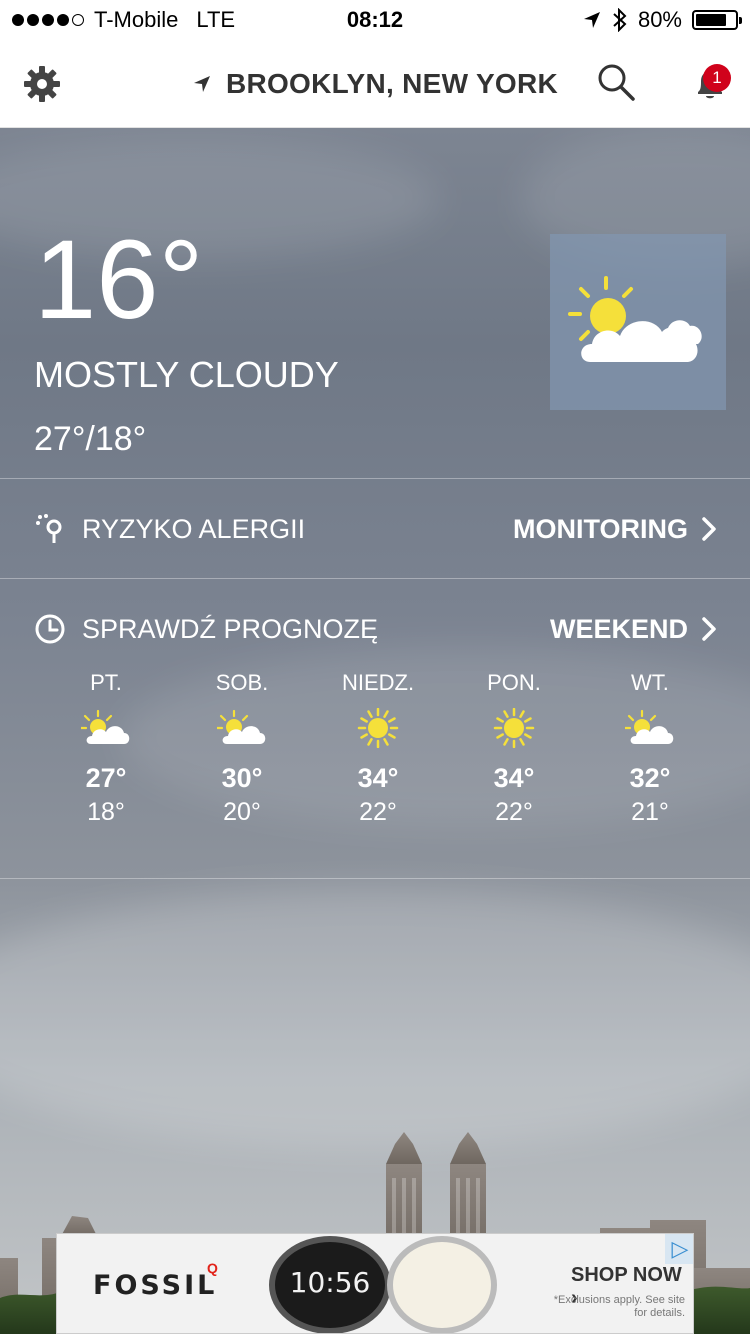 The height and width of the screenshot is (1334, 750). What do you see at coordinates (216, 19) in the screenshot?
I see `network-type: LTE` at bounding box center [216, 19].